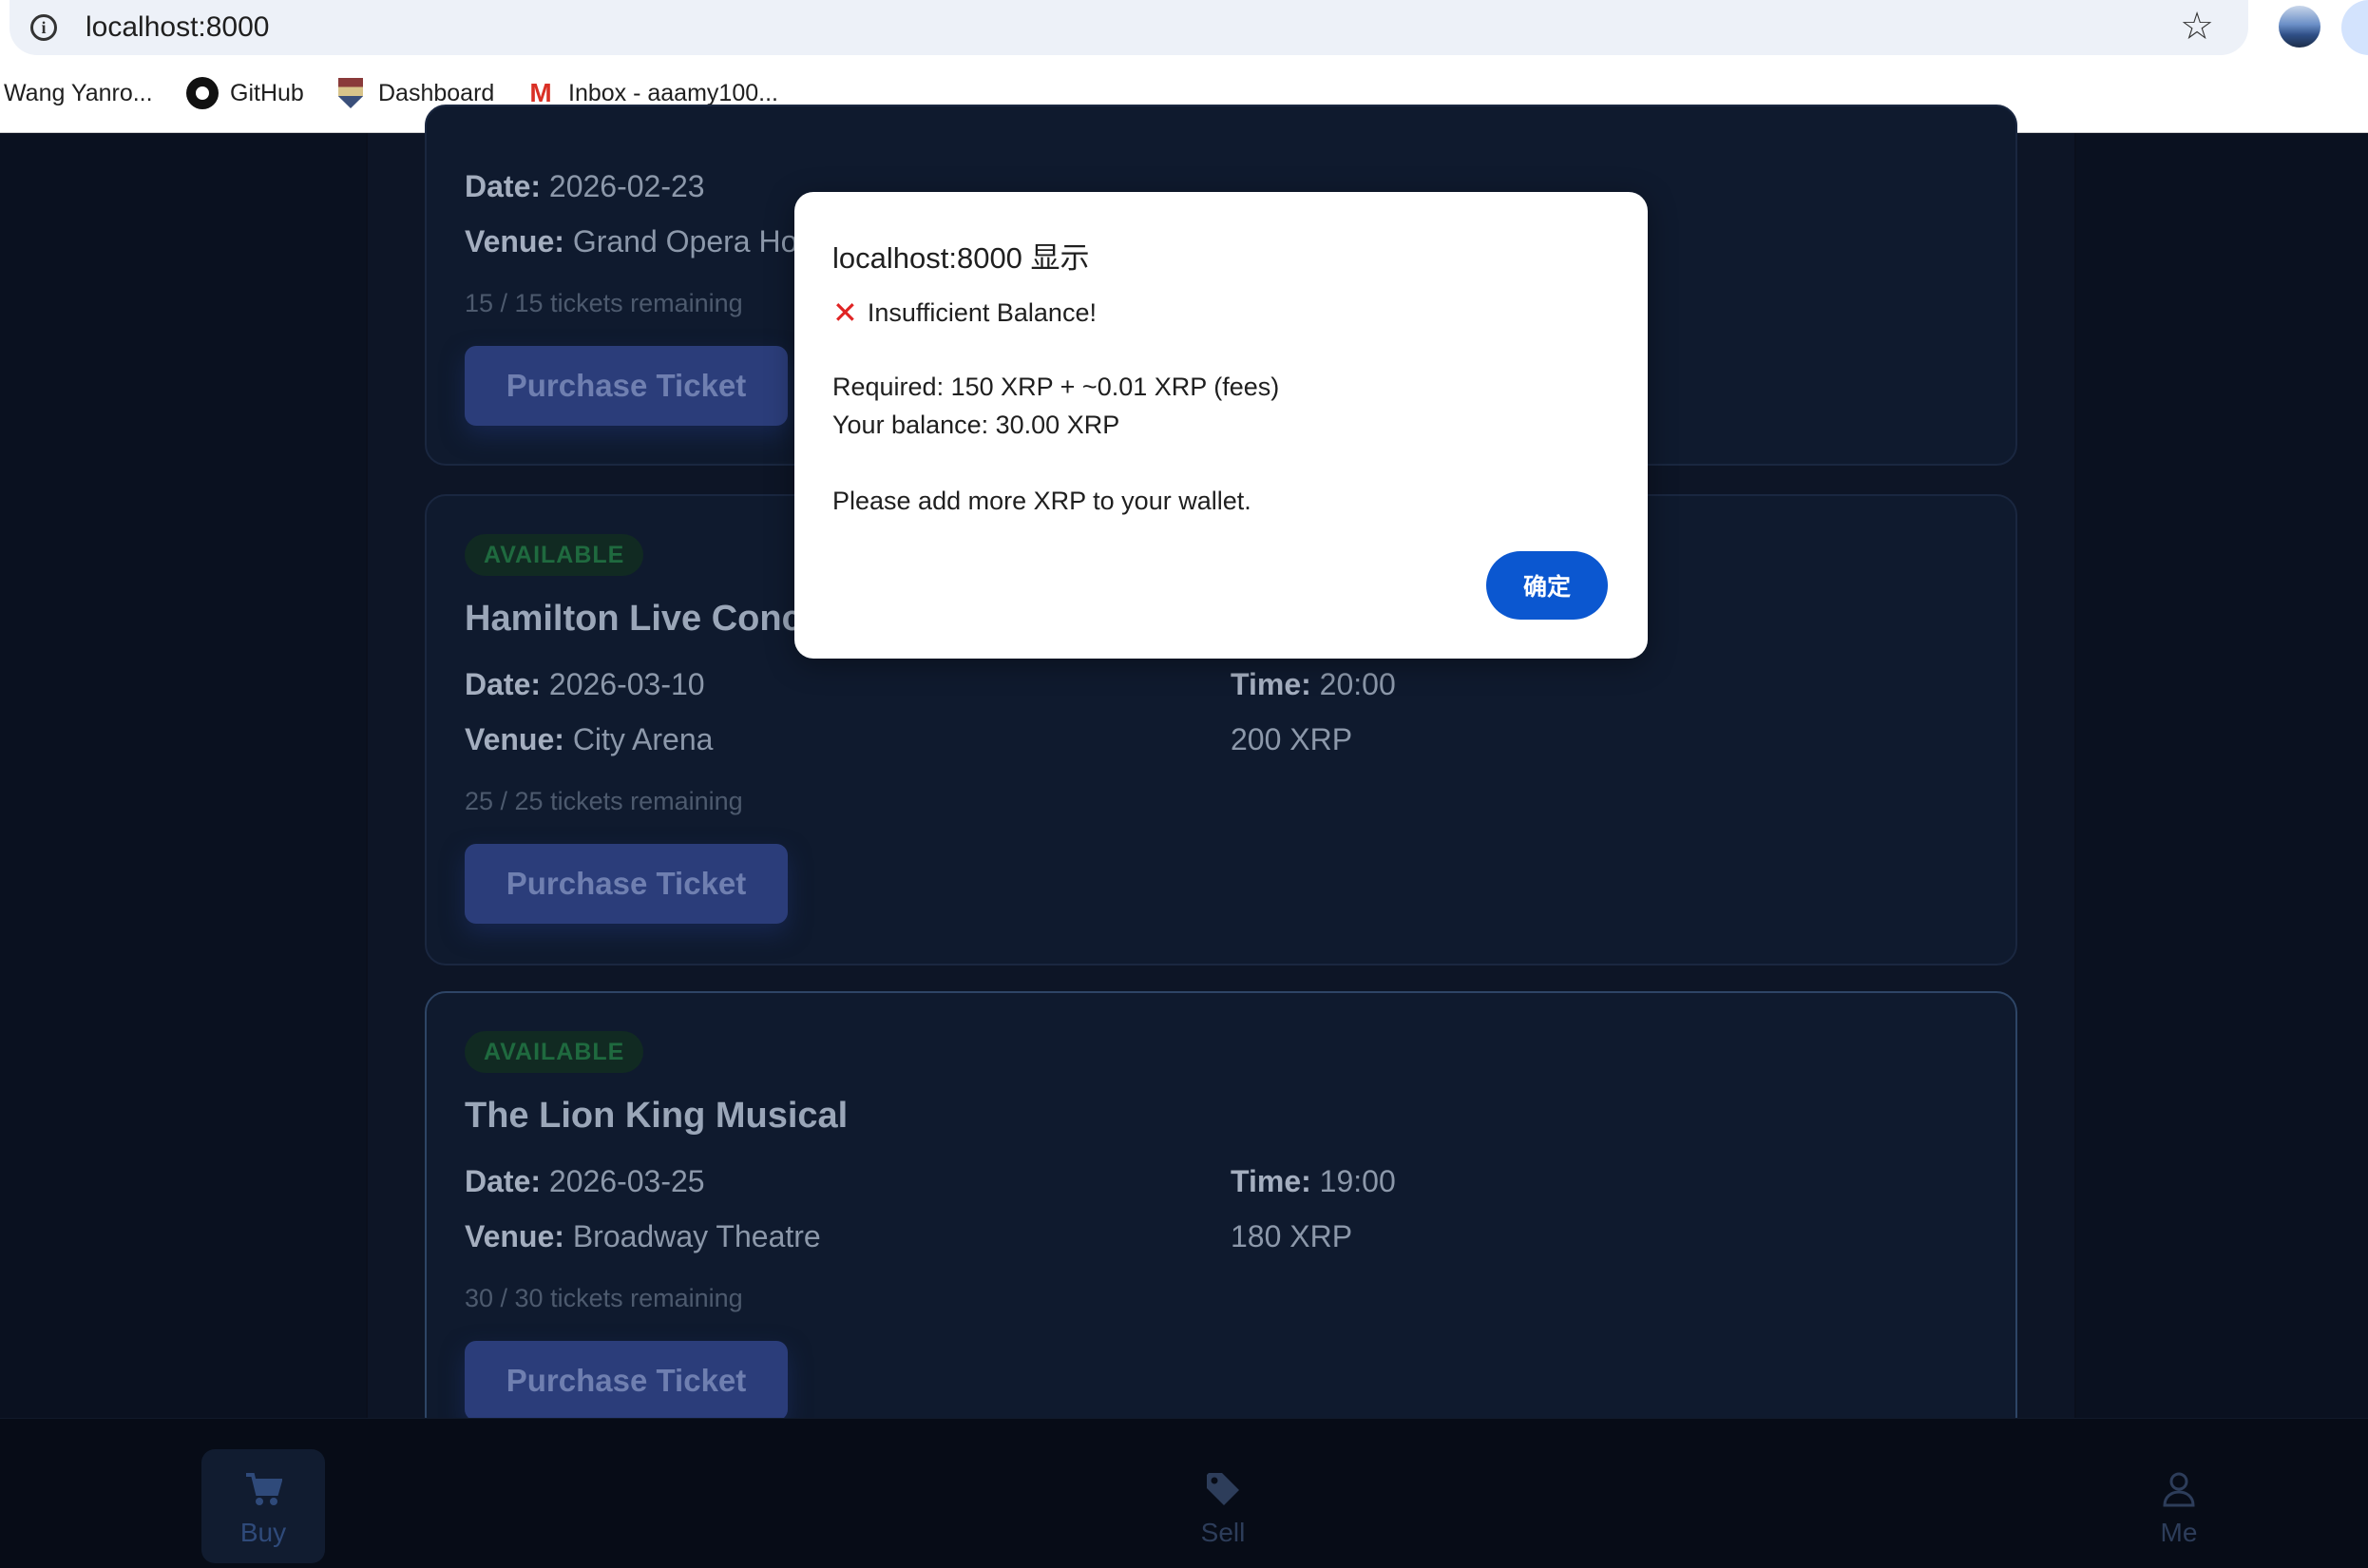 The height and width of the screenshot is (1568, 2368). What do you see at coordinates (965, 313) in the screenshot?
I see `dialog-heading: ✕ Insufficient Balance!` at bounding box center [965, 313].